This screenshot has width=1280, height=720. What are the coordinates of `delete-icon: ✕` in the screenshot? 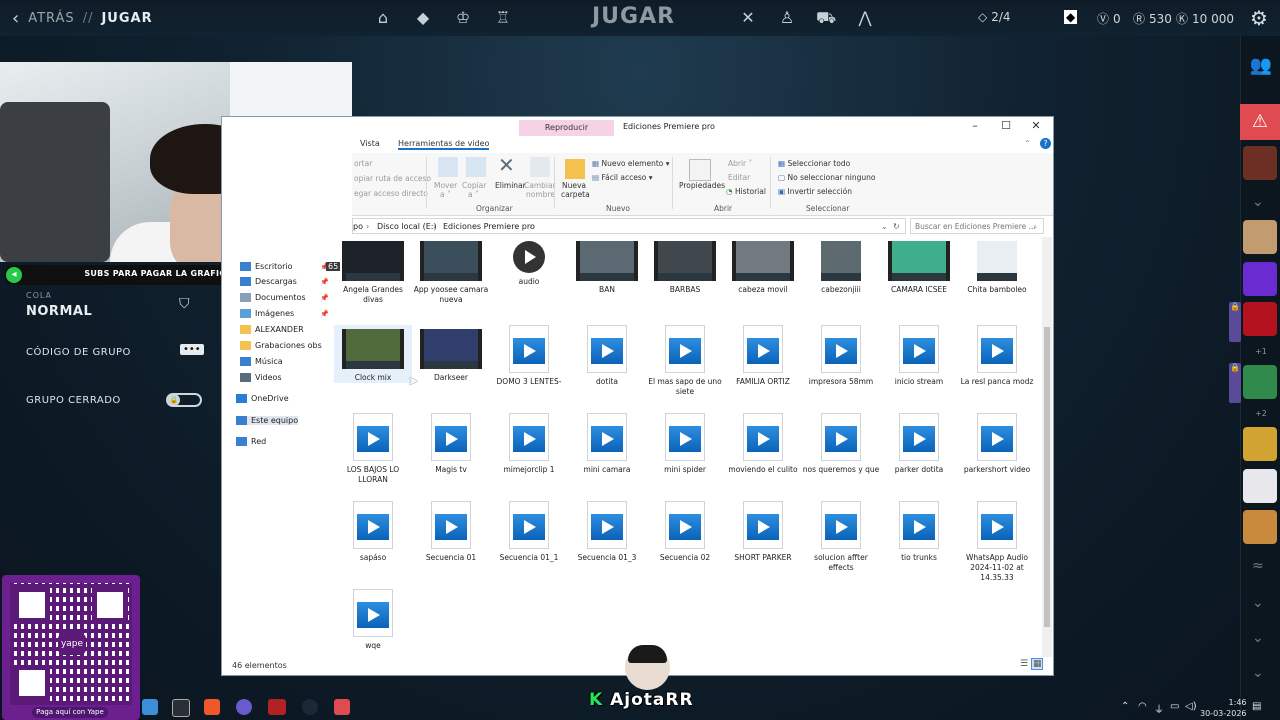 It's located at (506, 165).